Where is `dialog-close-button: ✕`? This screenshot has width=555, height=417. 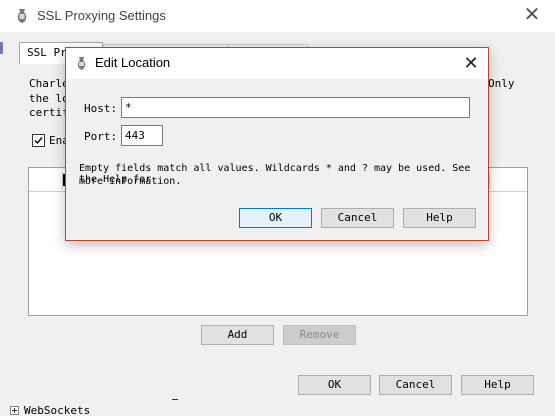 dialog-close-button: ✕ is located at coordinates (471, 63).